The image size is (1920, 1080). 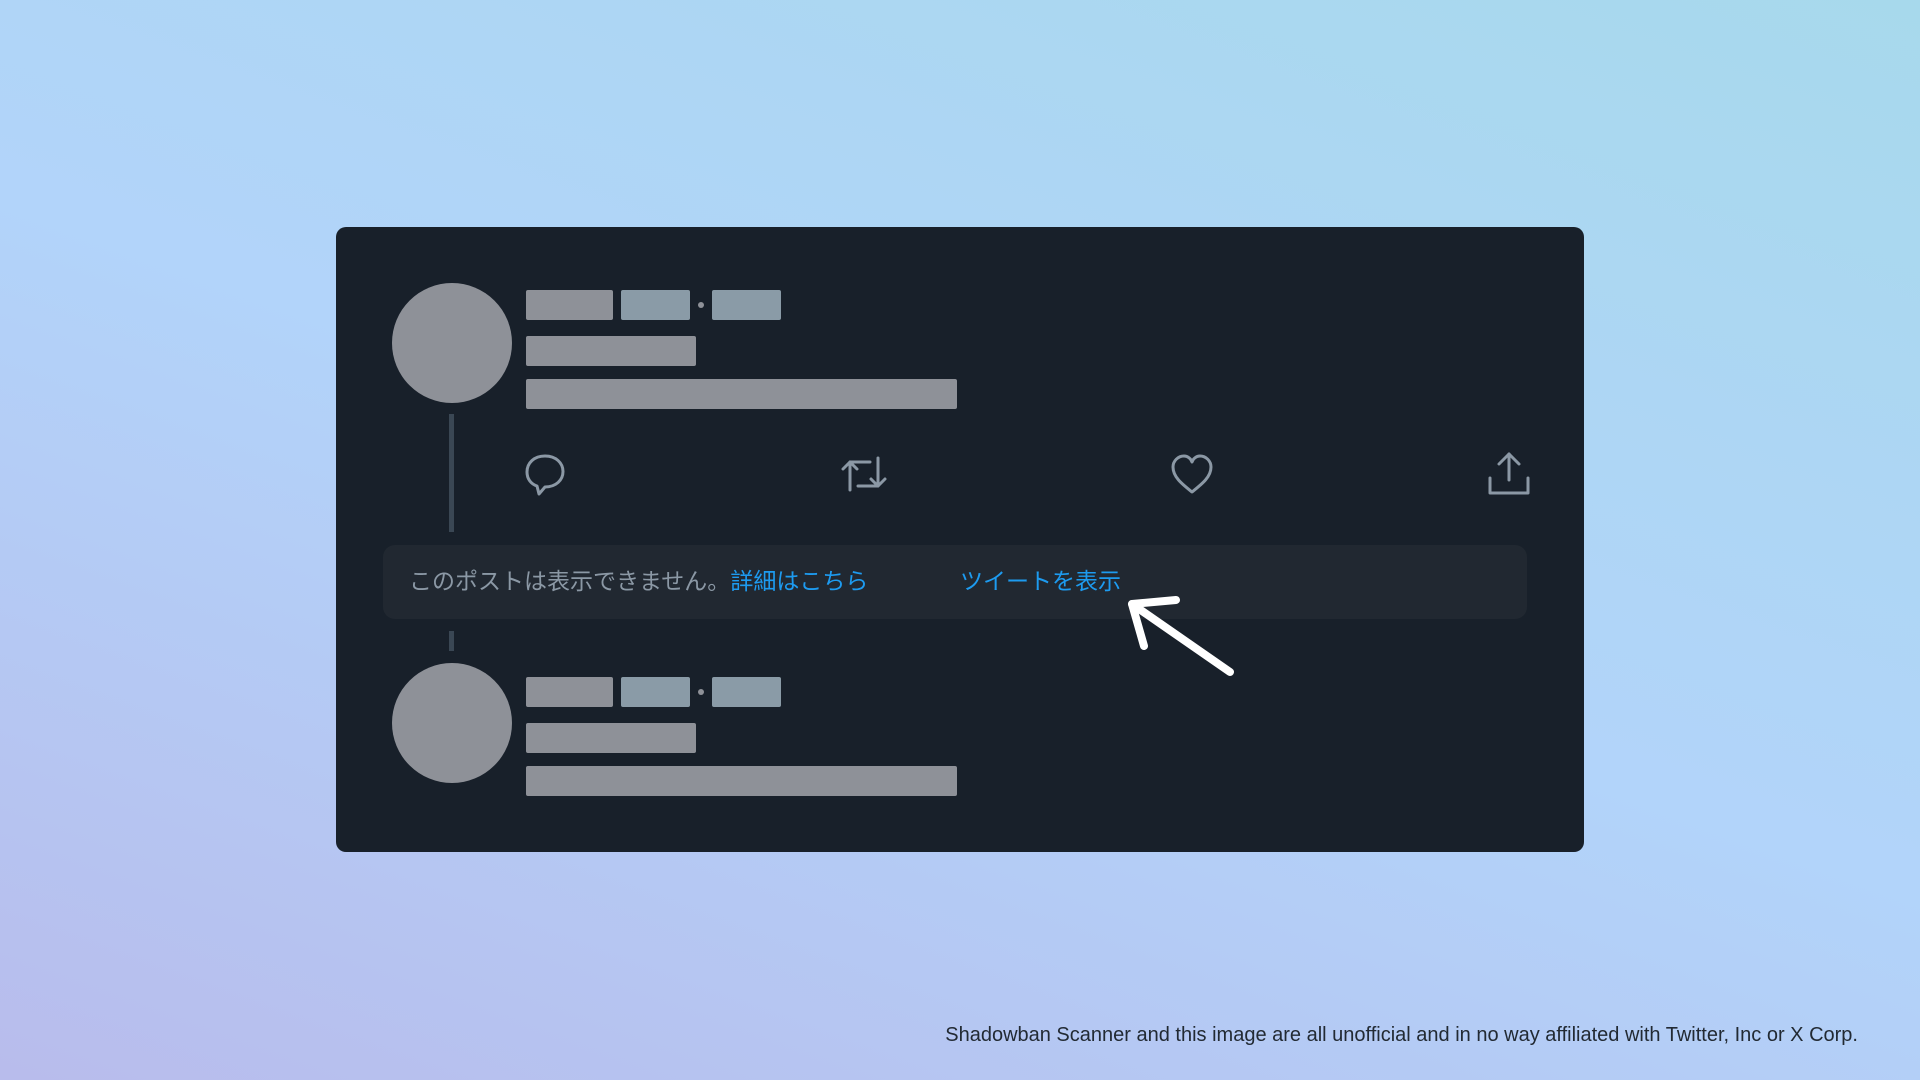 I want to click on reply-button, so click(x=545, y=474).